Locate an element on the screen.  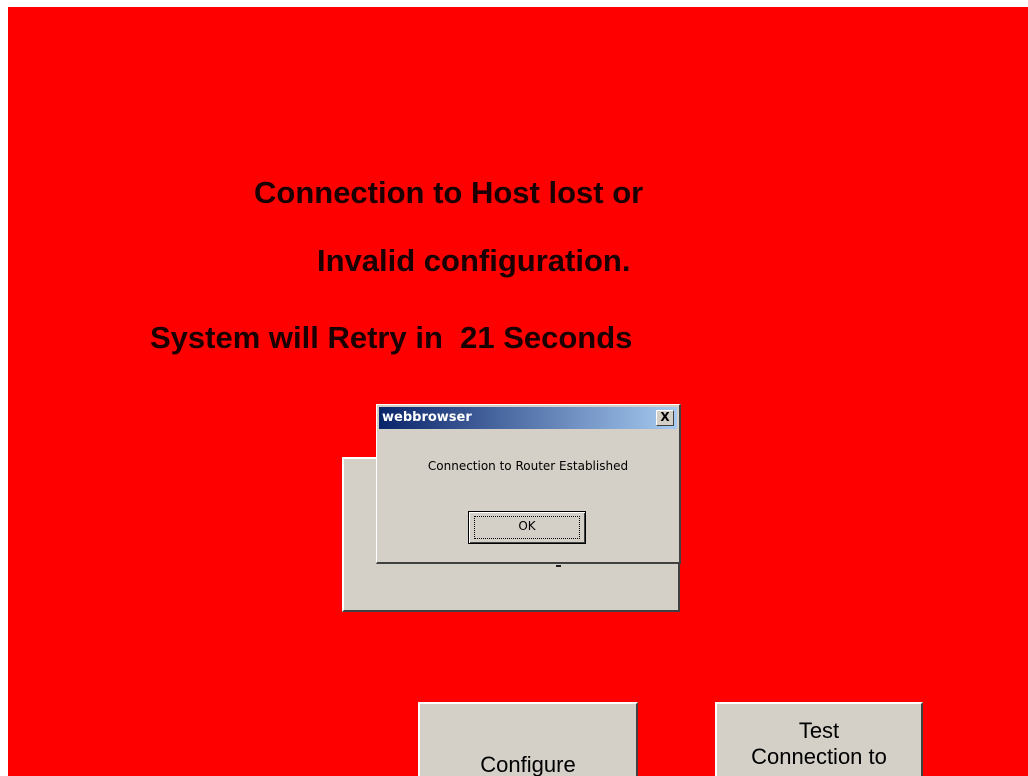
ok-button: OK is located at coordinates (527, 527).